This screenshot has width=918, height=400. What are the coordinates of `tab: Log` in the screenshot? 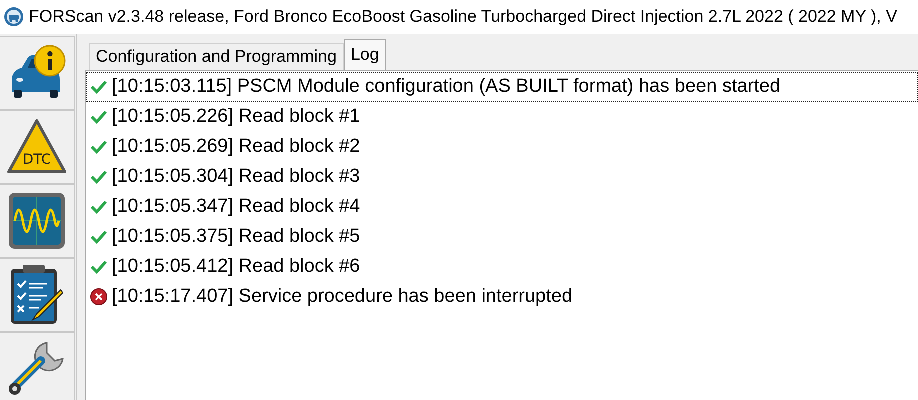 It's located at (365, 54).